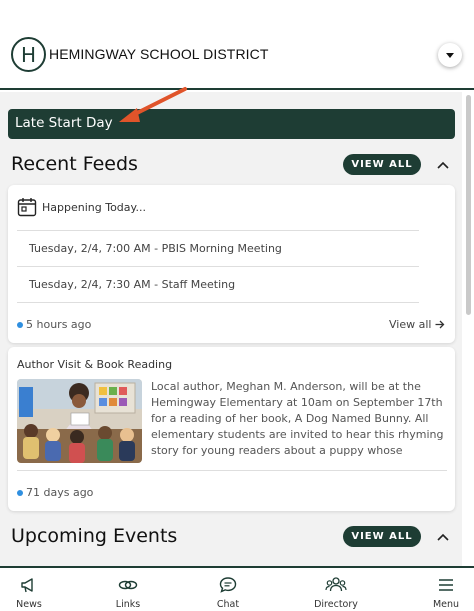  I want to click on district-logo: H, so click(28, 54).